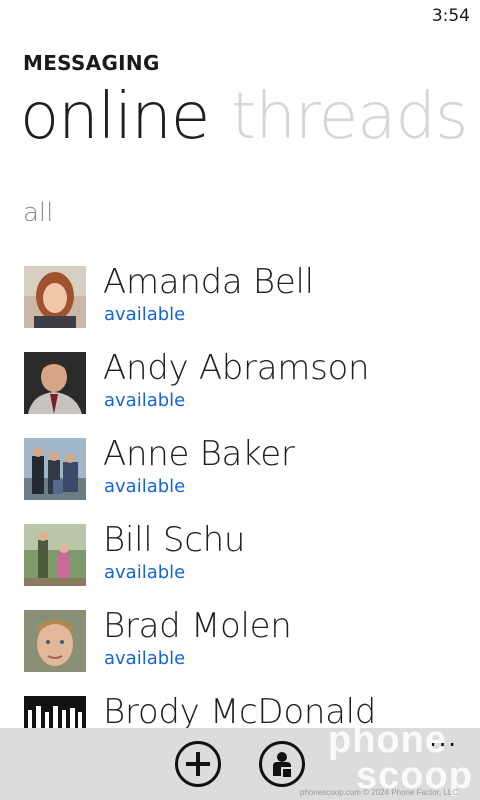 The height and width of the screenshot is (800, 480). What do you see at coordinates (403, 758) in the screenshot?
I see `watermark-logo: phone scoop` at bounding box center [403, 758].